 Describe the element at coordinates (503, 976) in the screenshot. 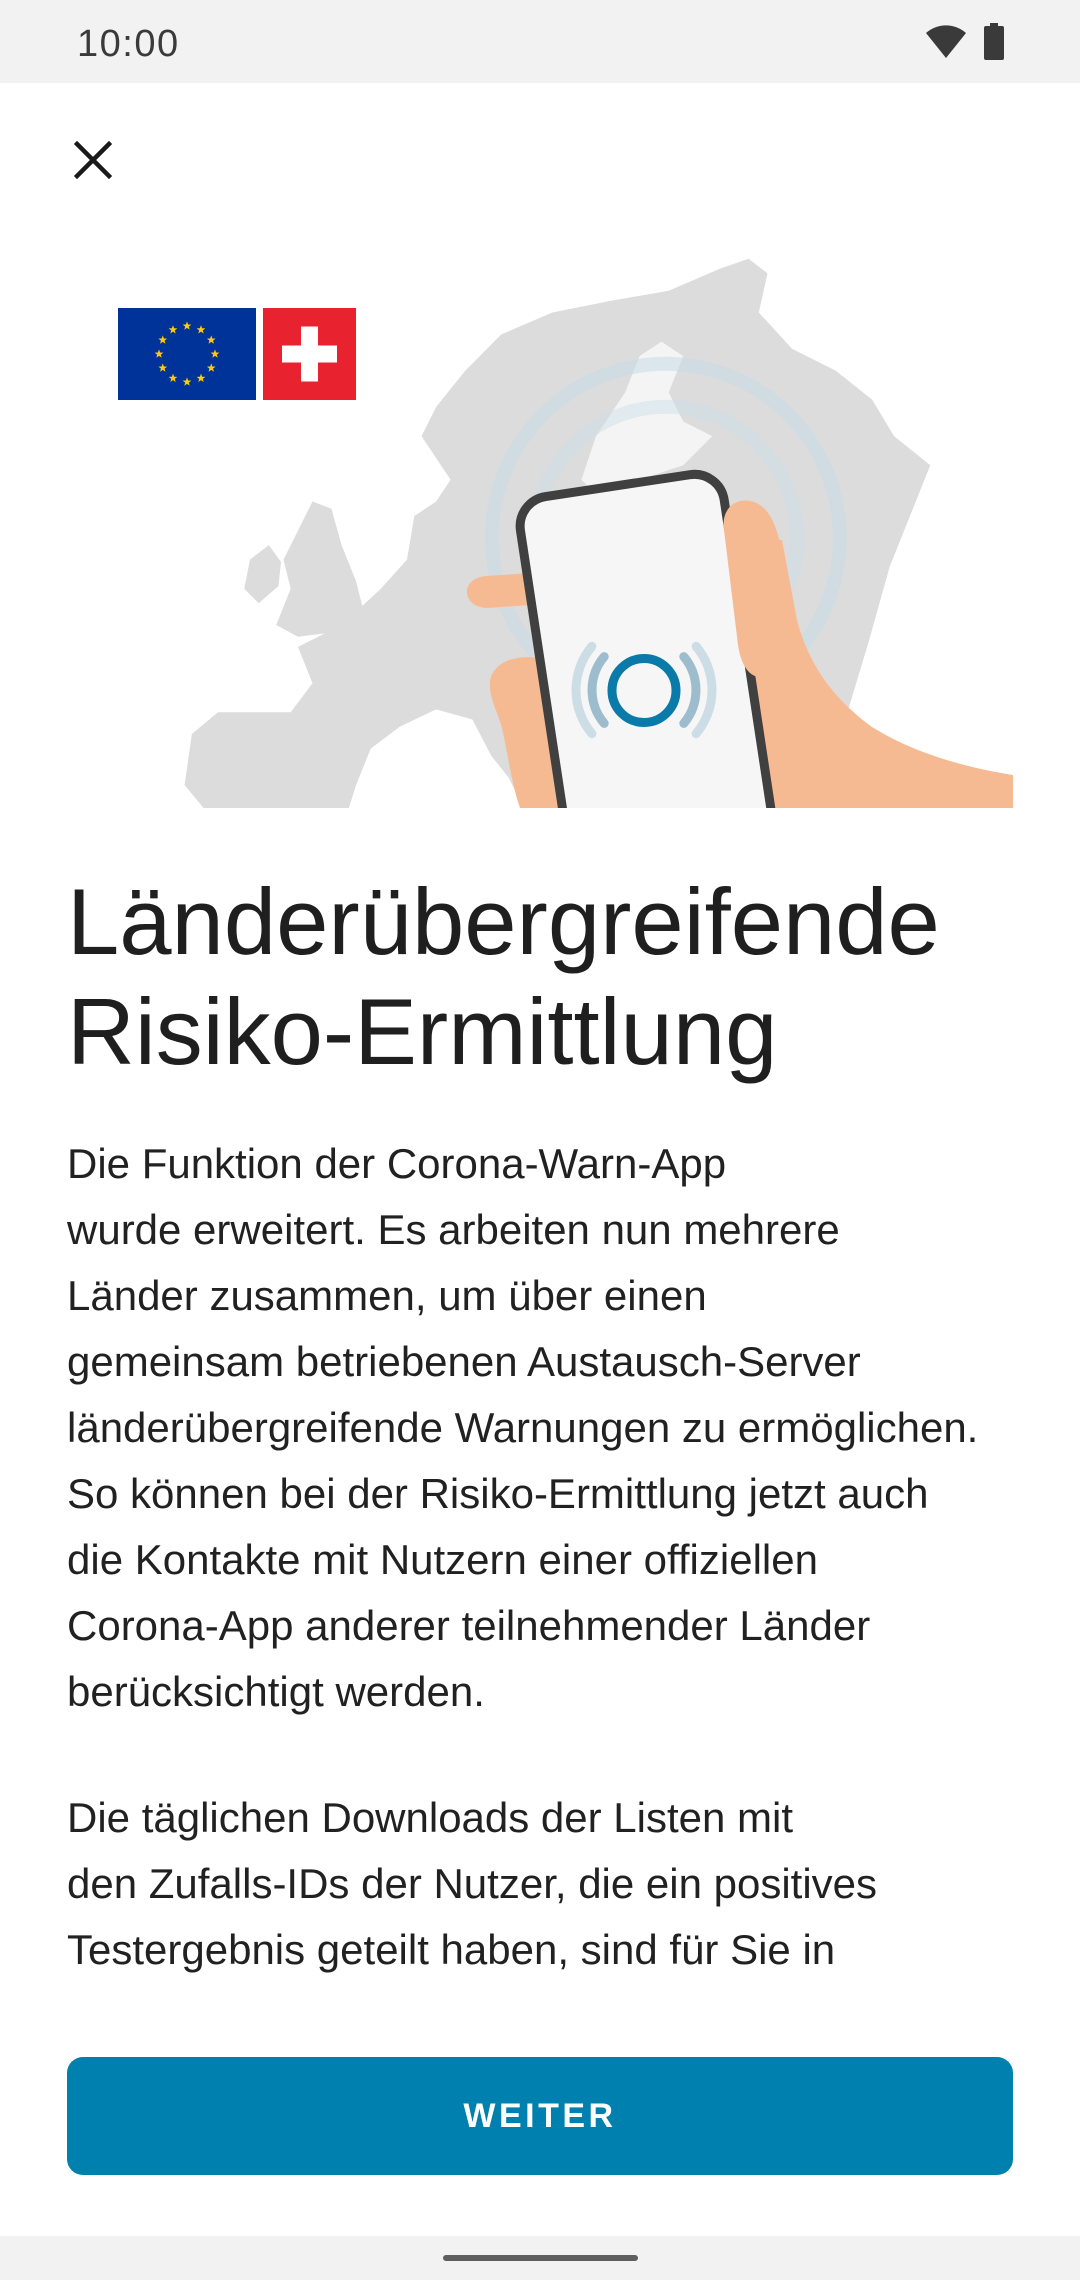

I see `page-title: Länderübergreifende Risiko-Ermittlung` at that location.